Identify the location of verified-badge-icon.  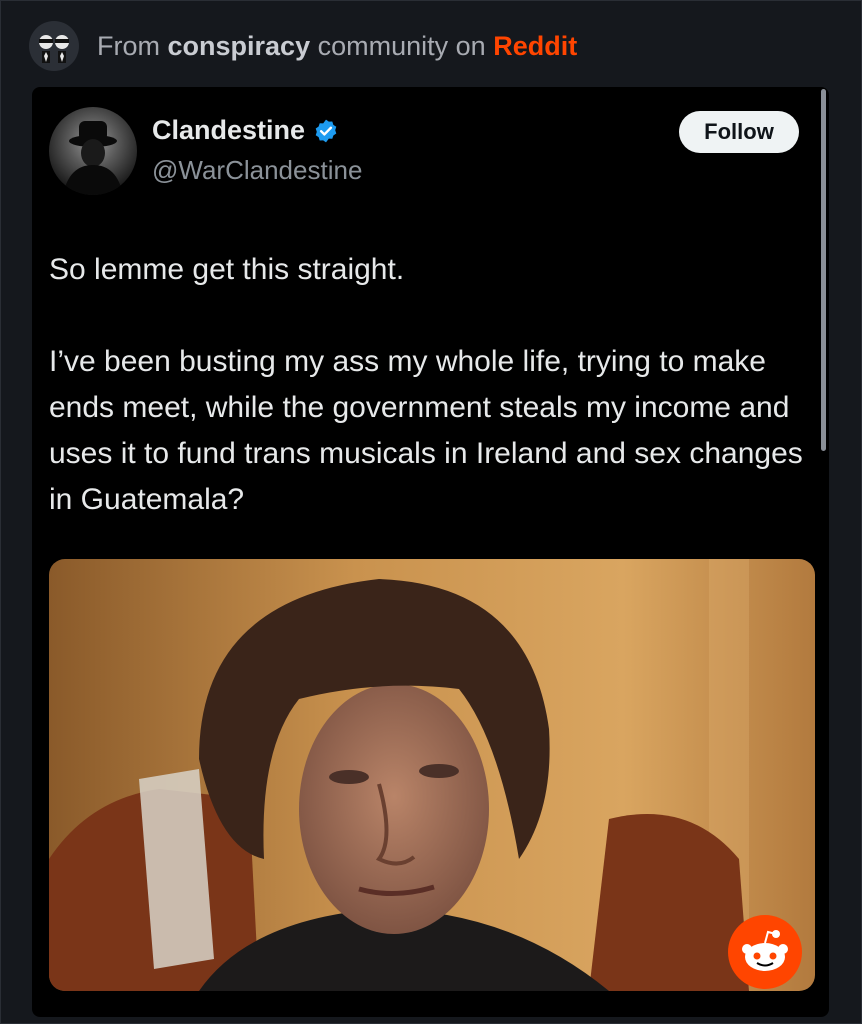
(326, 130).